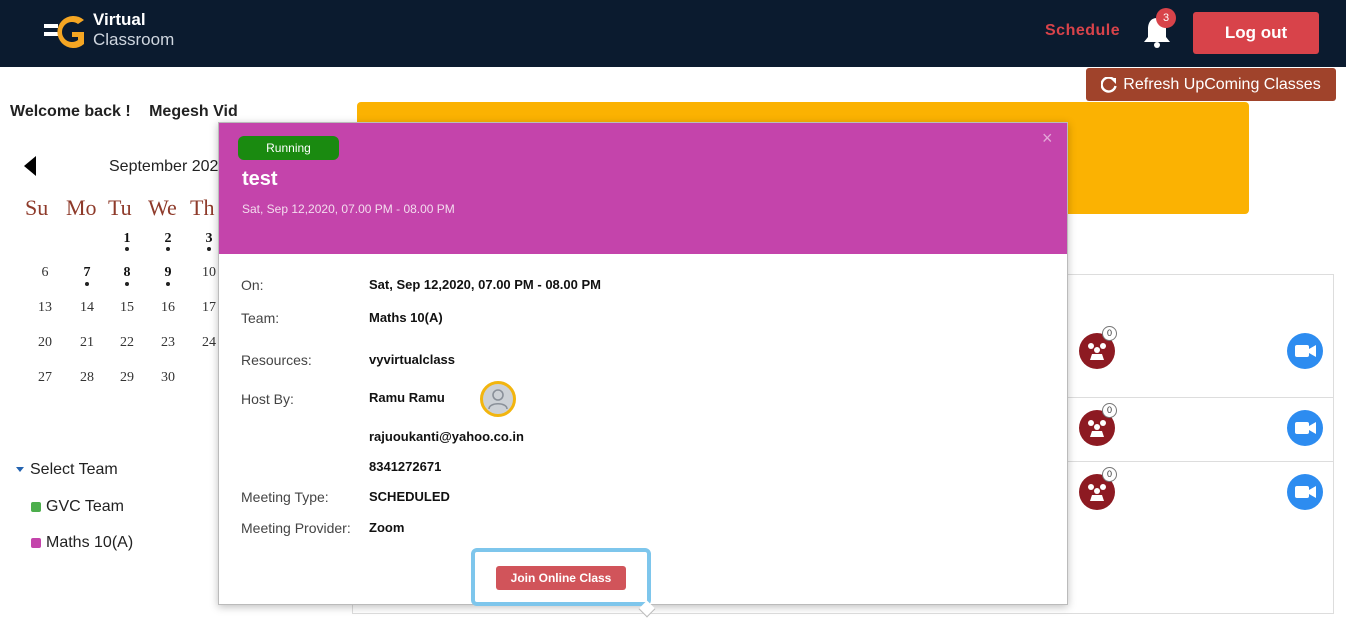 Image resolution: width=1346 pixels, height=618 pixels. What do you see at coordinates (498, 399) in the screenshot?
I see `host-avatar` at bounding box center [498, 399].